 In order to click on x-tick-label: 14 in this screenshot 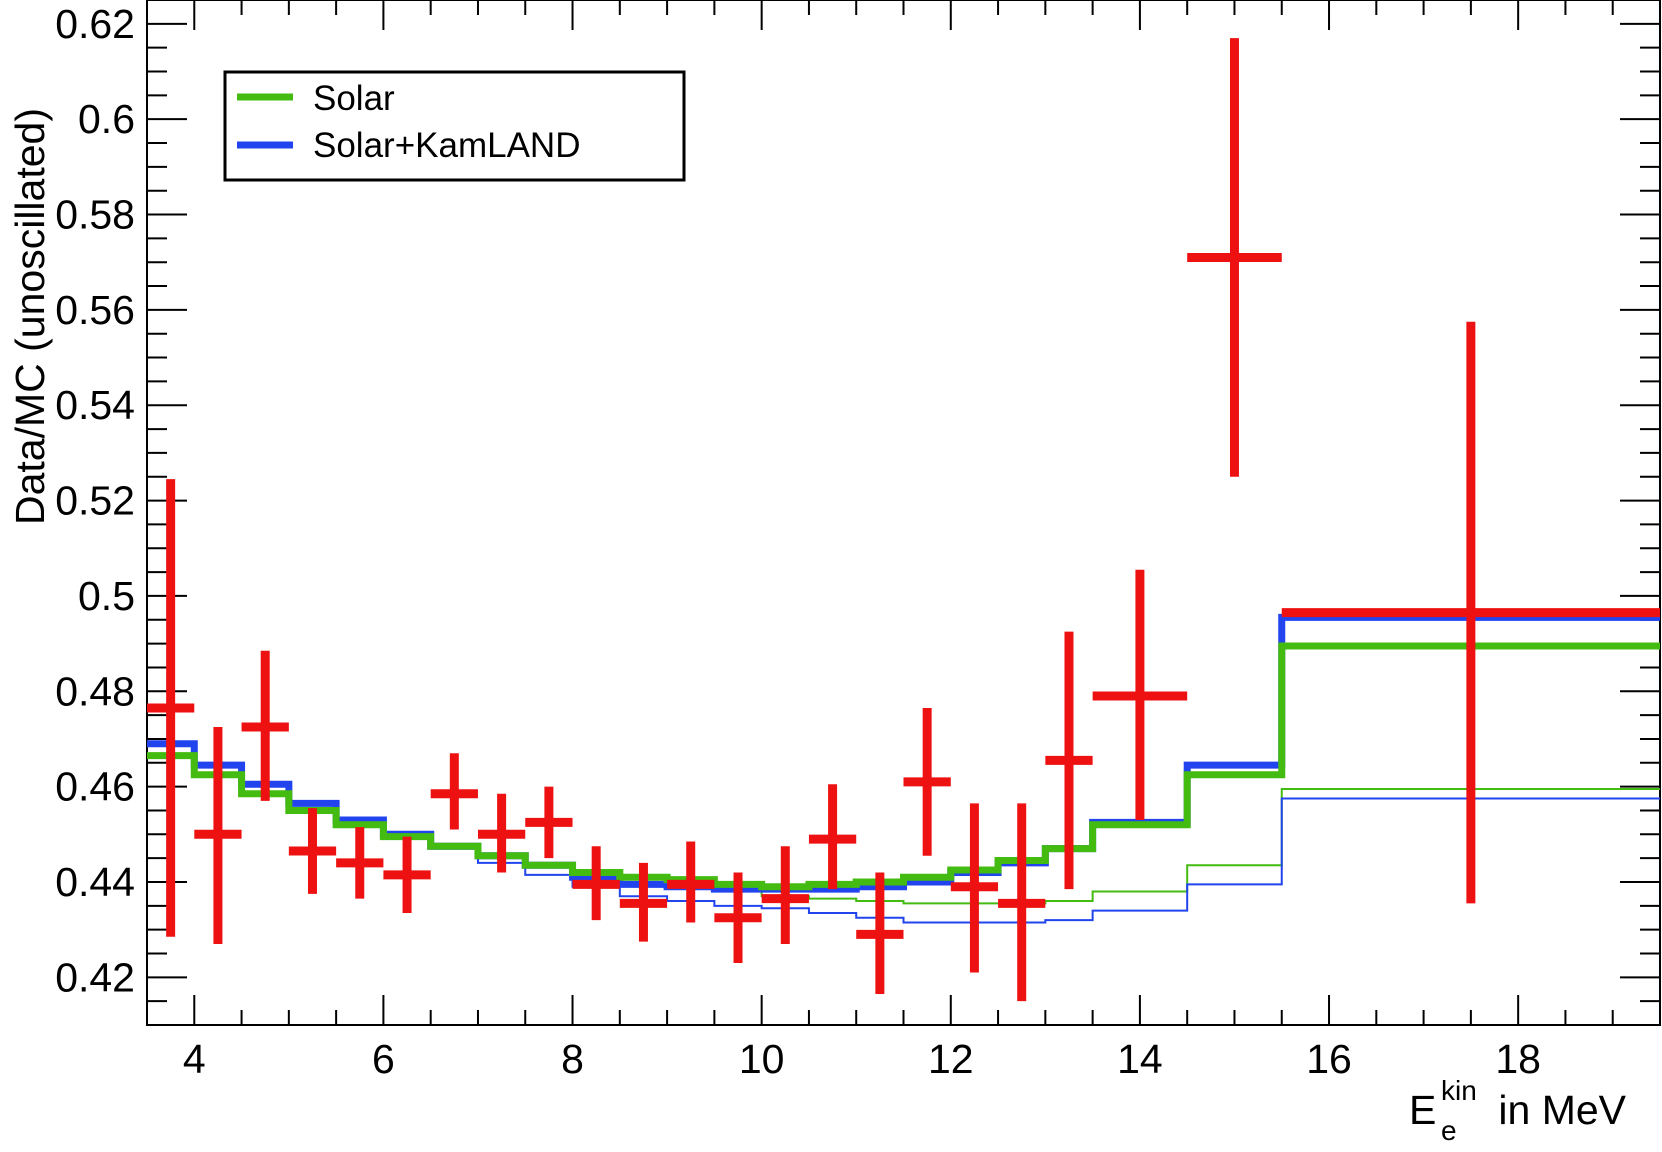, I will do `click(1140, 1059)`.